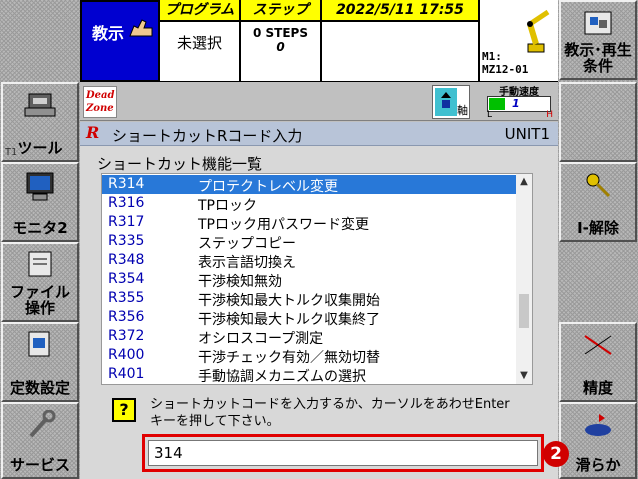 The height and width of the screenshot is (479, 638). Describe the element at coordinates (524, 279) in the screenshot. I see `list-scrollbar: ▲ ▼` at that location.